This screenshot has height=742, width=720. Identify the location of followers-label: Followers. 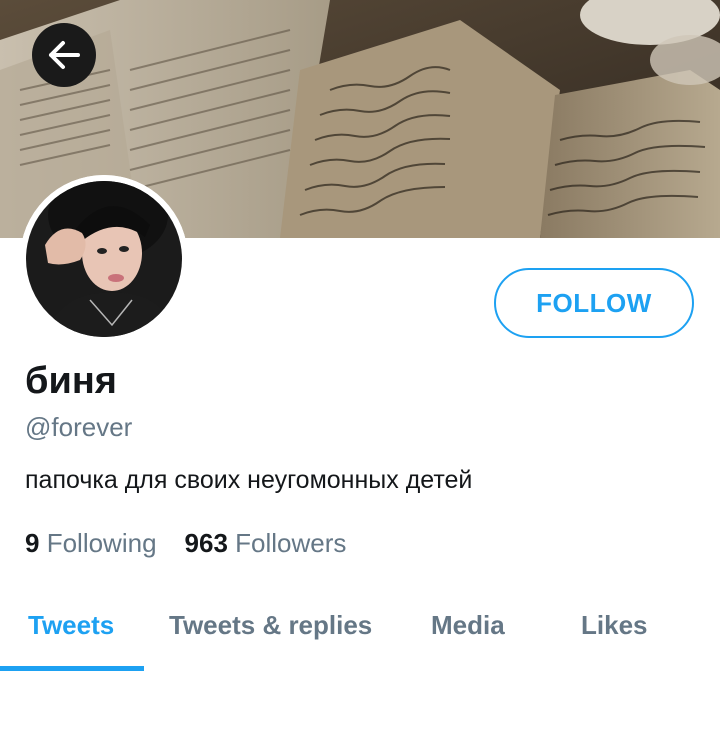
(291, 543).